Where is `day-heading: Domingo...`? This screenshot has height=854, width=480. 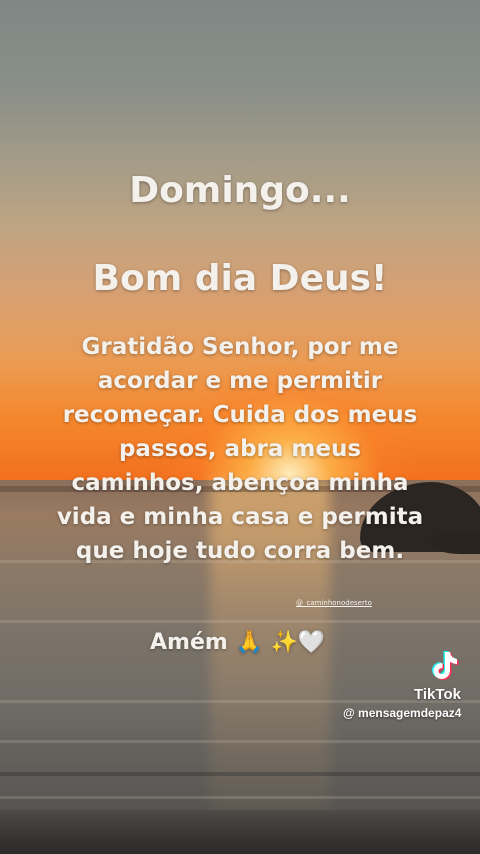 day-heading: Domingo... is located at coordinates (240, 190).